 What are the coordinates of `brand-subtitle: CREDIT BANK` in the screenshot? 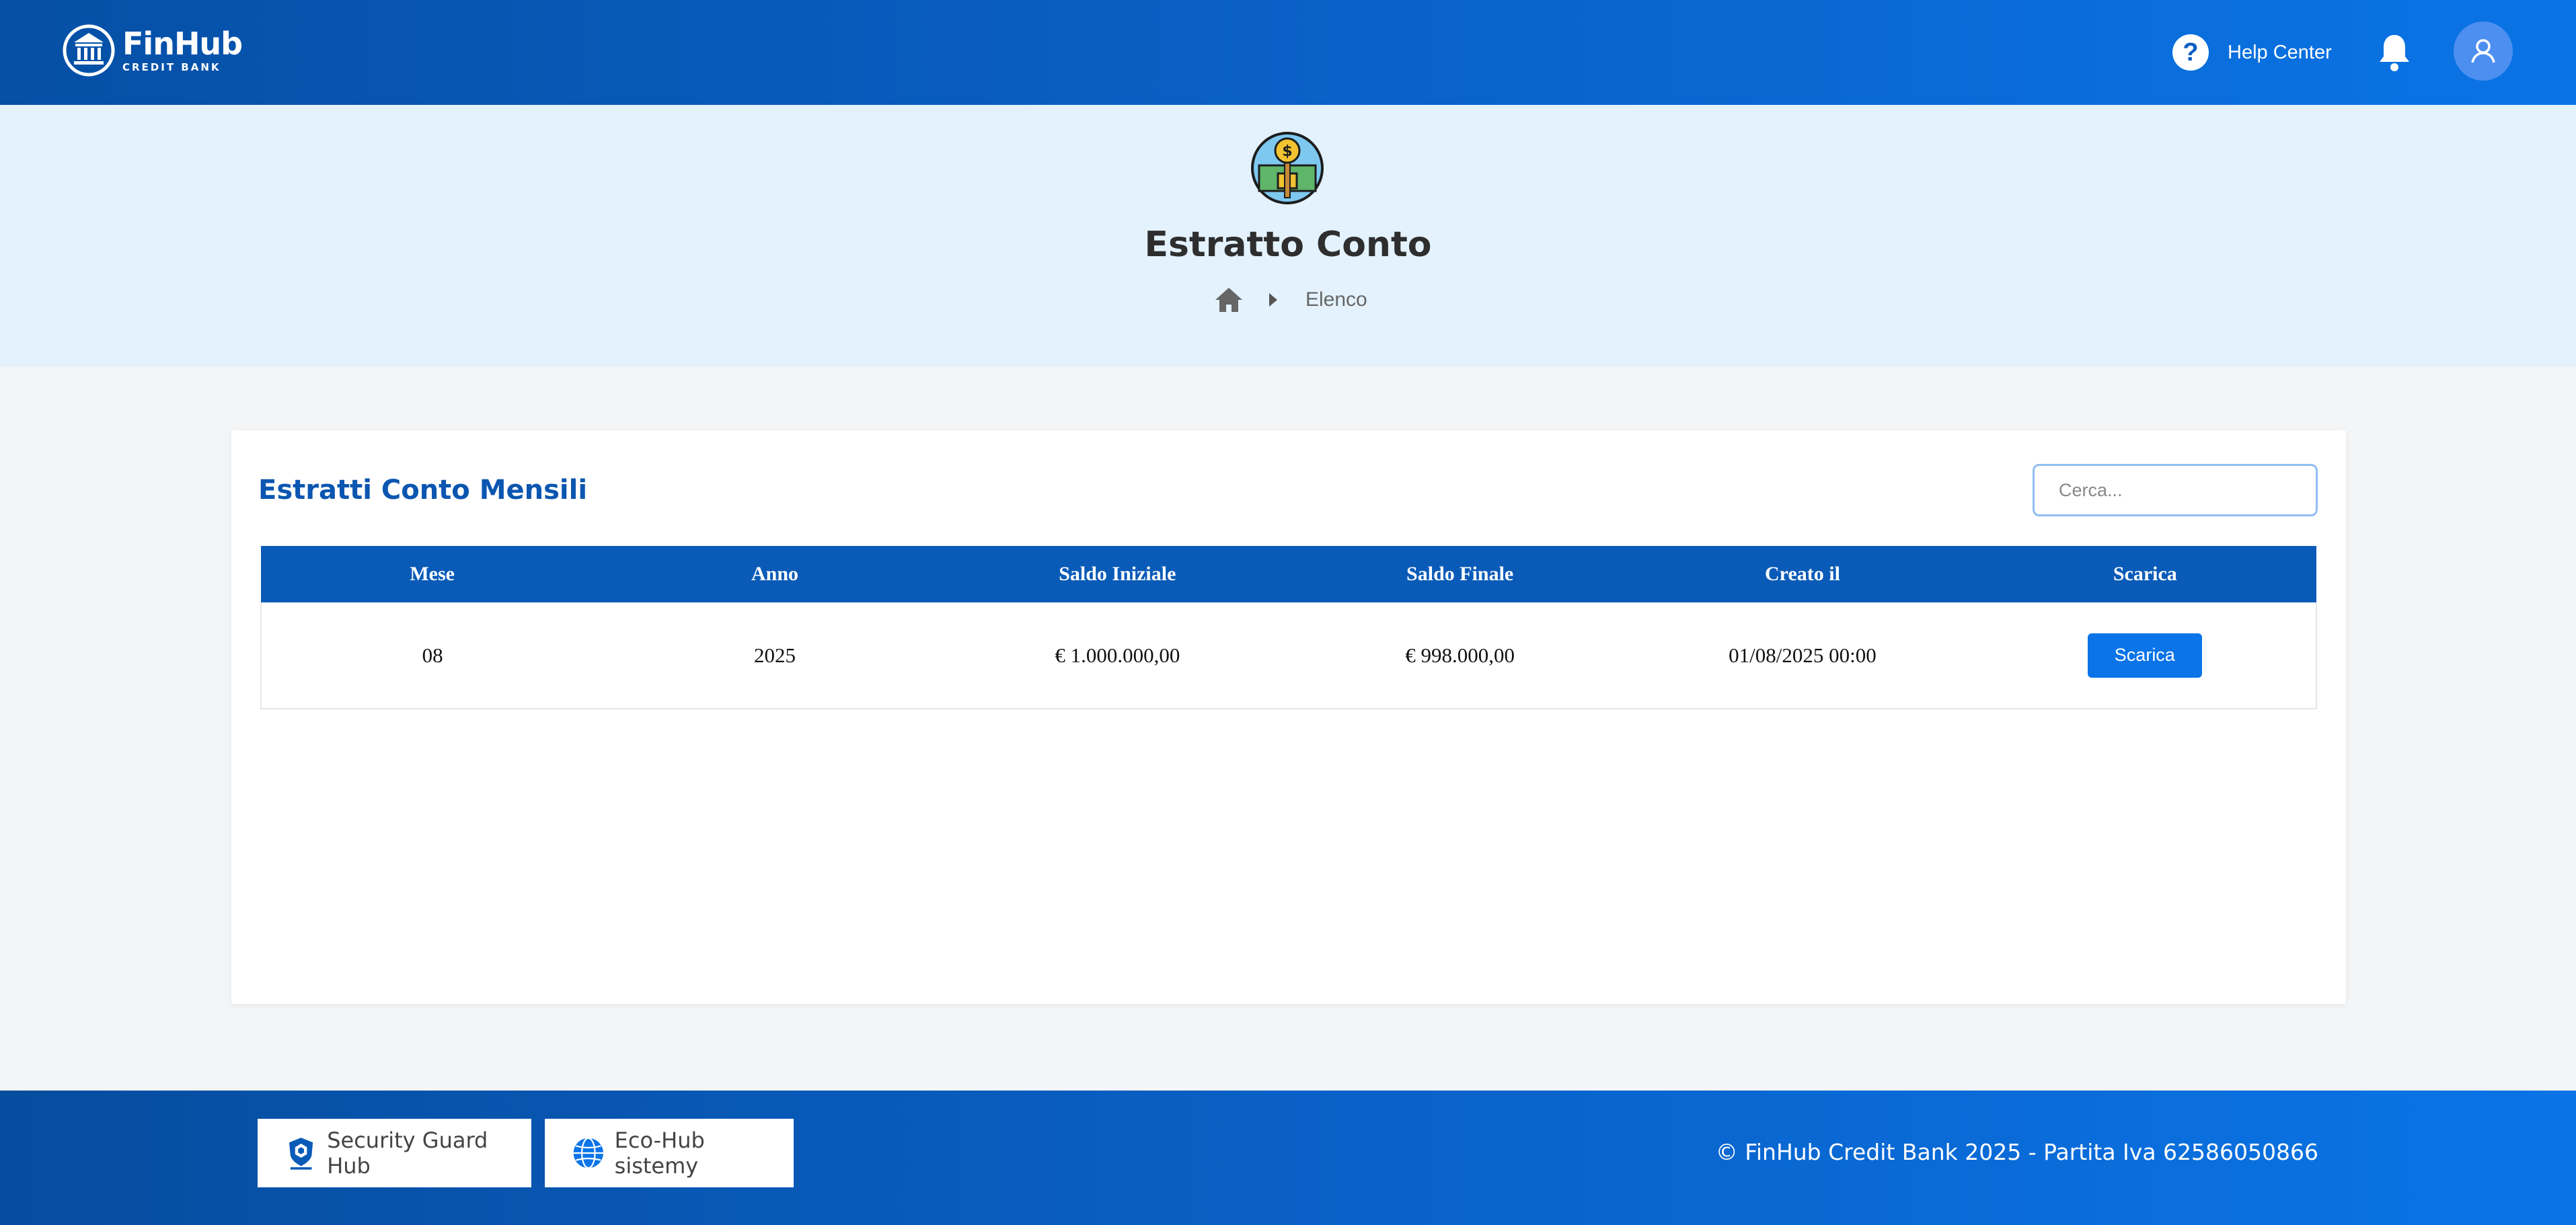 It's located at (171, 67).